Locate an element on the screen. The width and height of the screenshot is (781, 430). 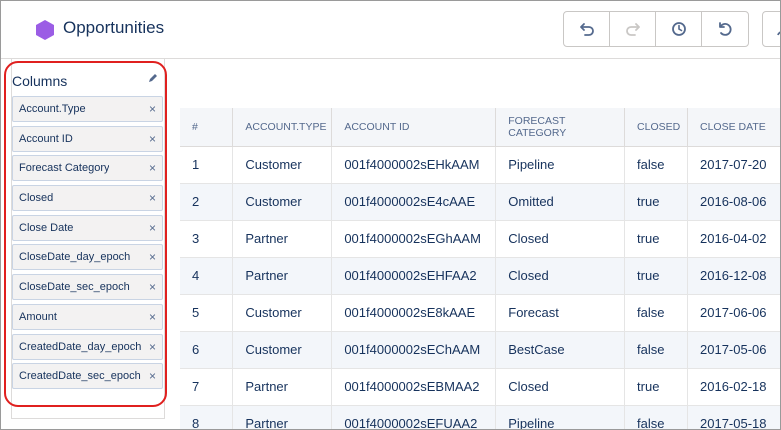
redo-button is located at coordinates (633, 29).